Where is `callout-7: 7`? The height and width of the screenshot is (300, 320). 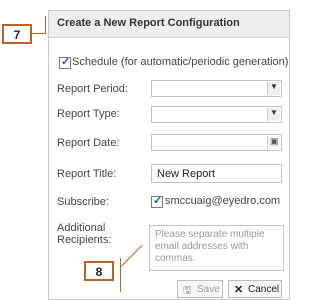 callout-7: 7 is located at coordinates (17, 34).